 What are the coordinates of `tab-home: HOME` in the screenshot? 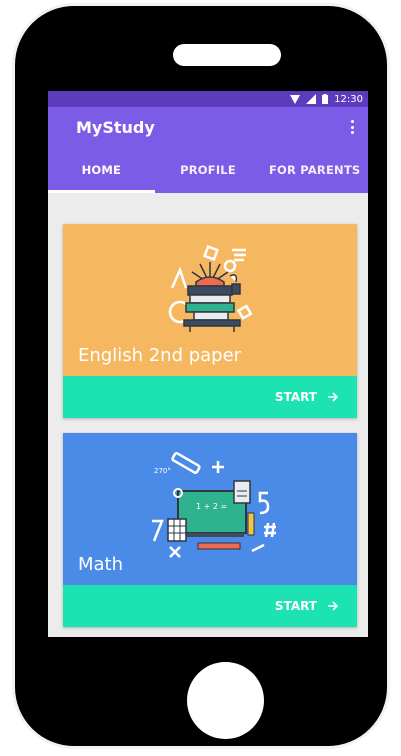 It's located at (101, 170).